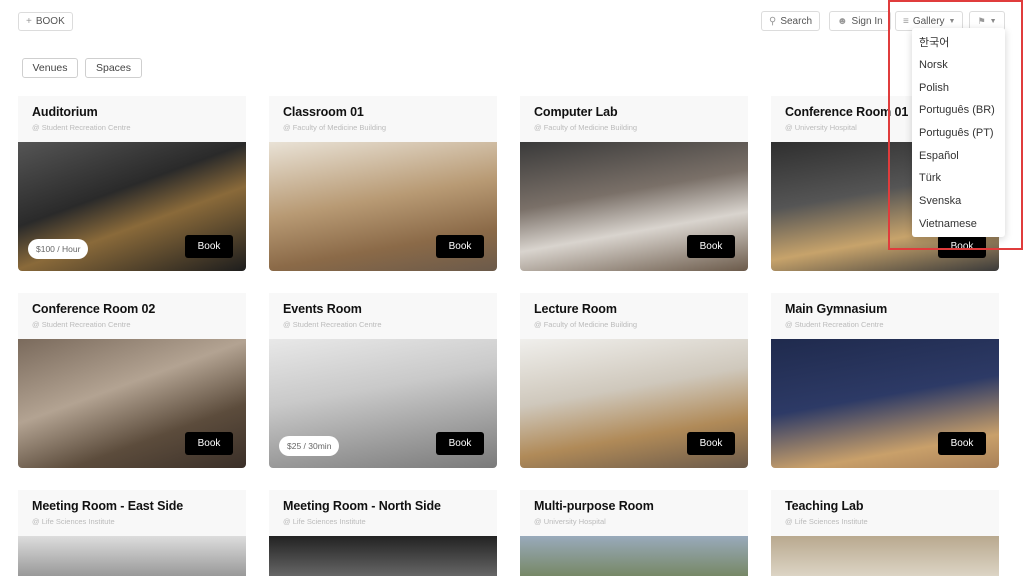 This screenshot has height=576, width=1024. What do you see at coordinates (958, 224) in the screenshot?
I see `language-option: Vietnamese` at bounding box center [958, 224].